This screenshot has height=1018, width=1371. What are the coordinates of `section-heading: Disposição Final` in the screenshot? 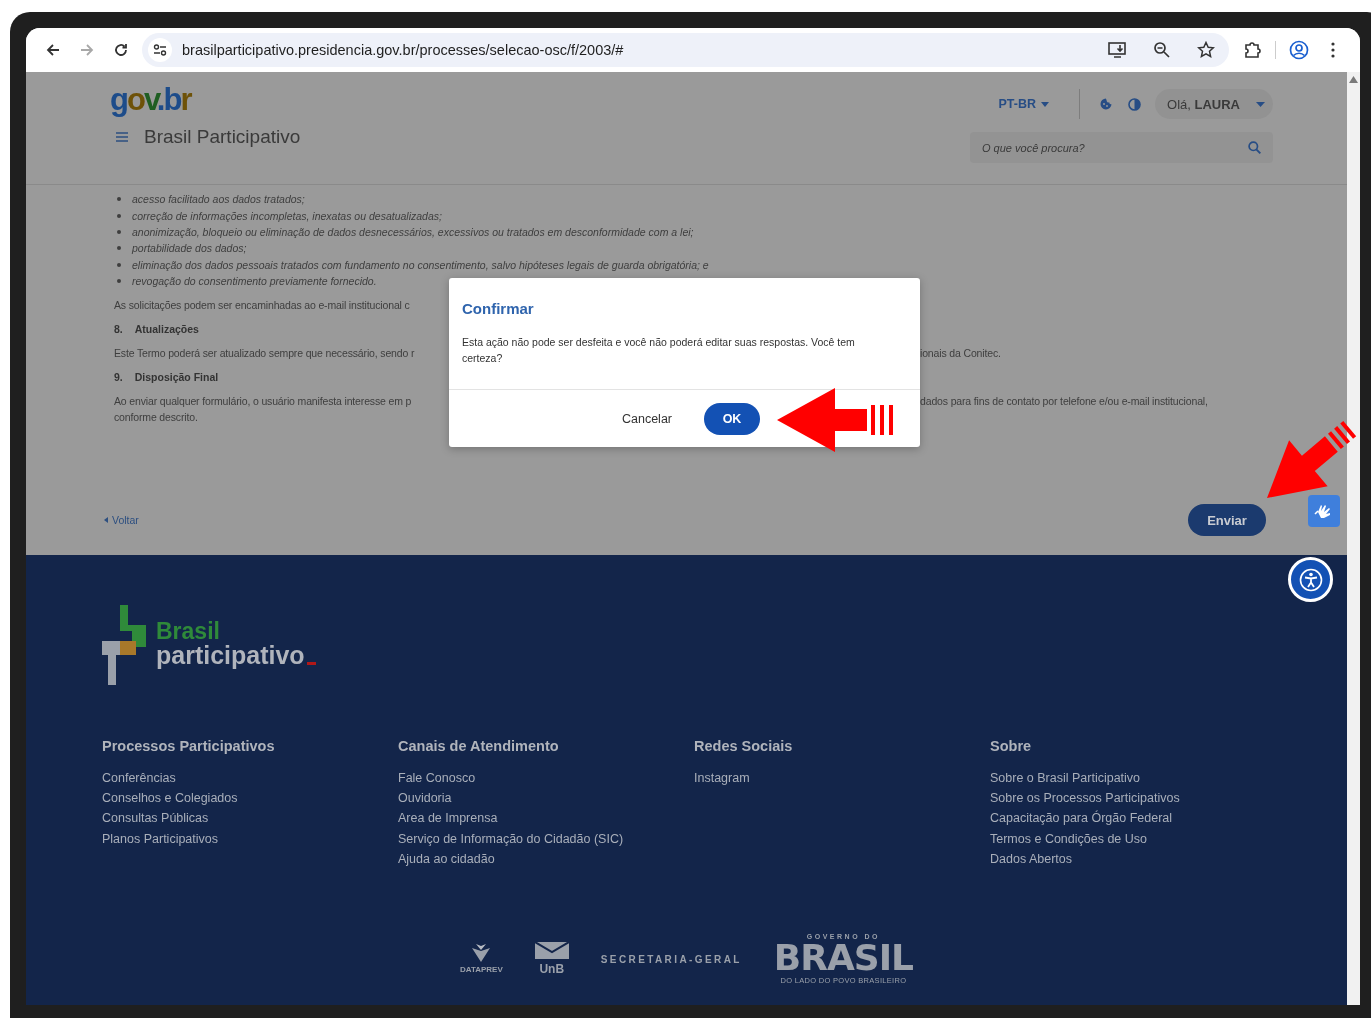 It's located at (176, 378).